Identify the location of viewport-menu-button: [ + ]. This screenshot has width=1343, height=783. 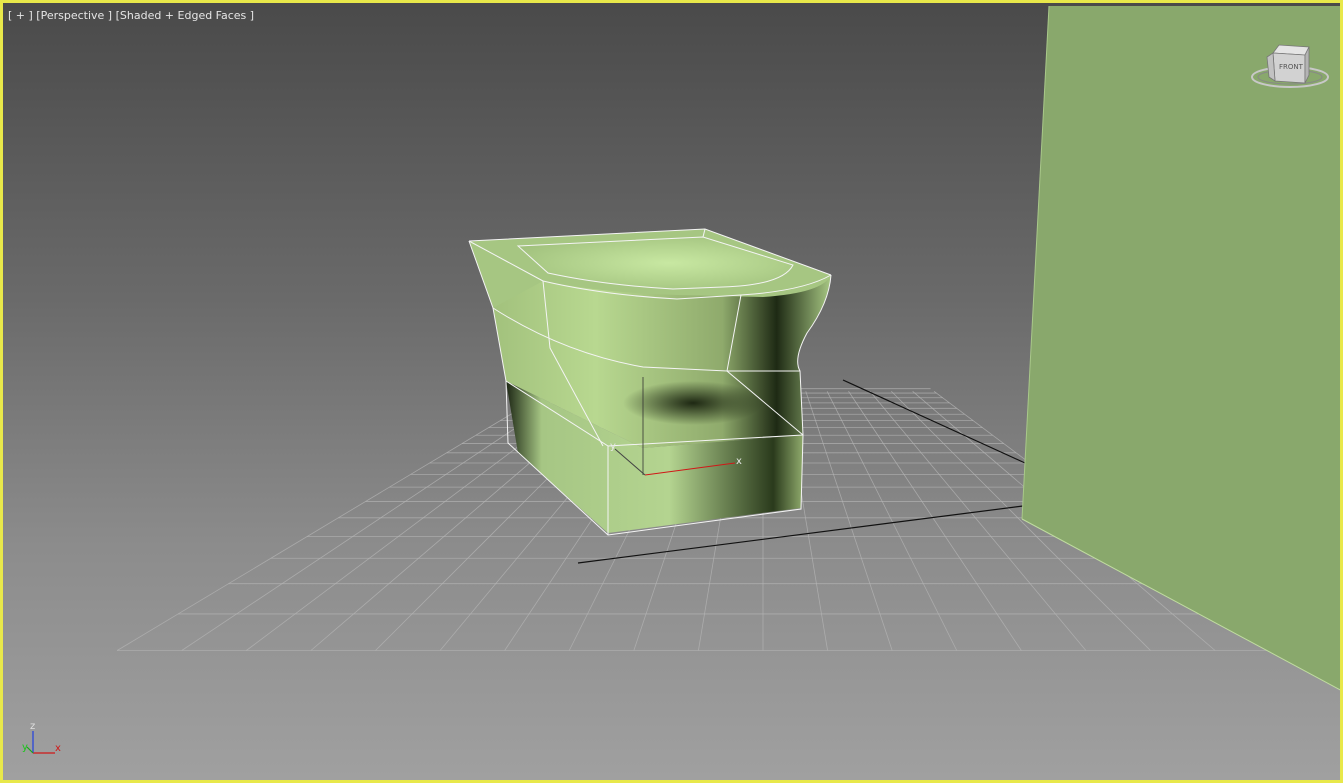
(20, 15).